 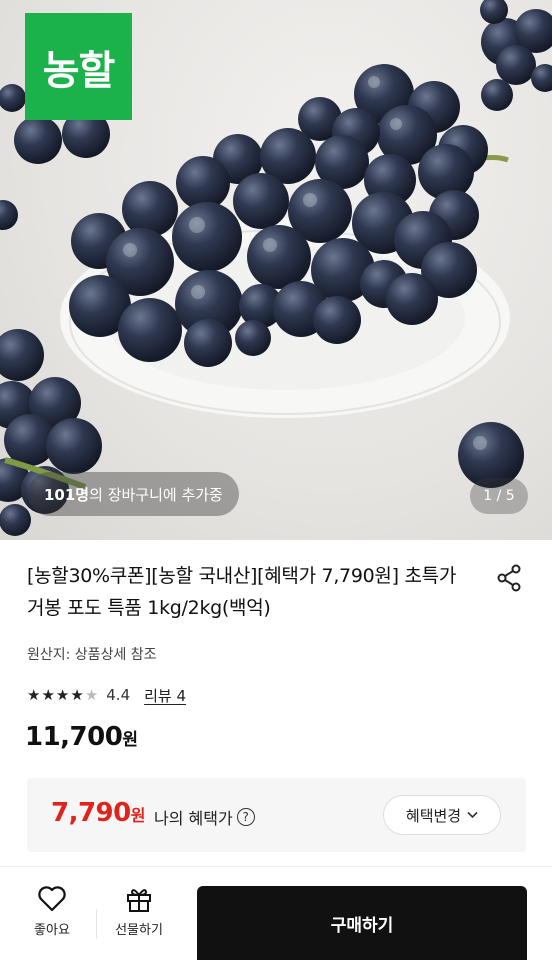 I want to click on benefit-price: 7,790원, so click(x=98, y=813).